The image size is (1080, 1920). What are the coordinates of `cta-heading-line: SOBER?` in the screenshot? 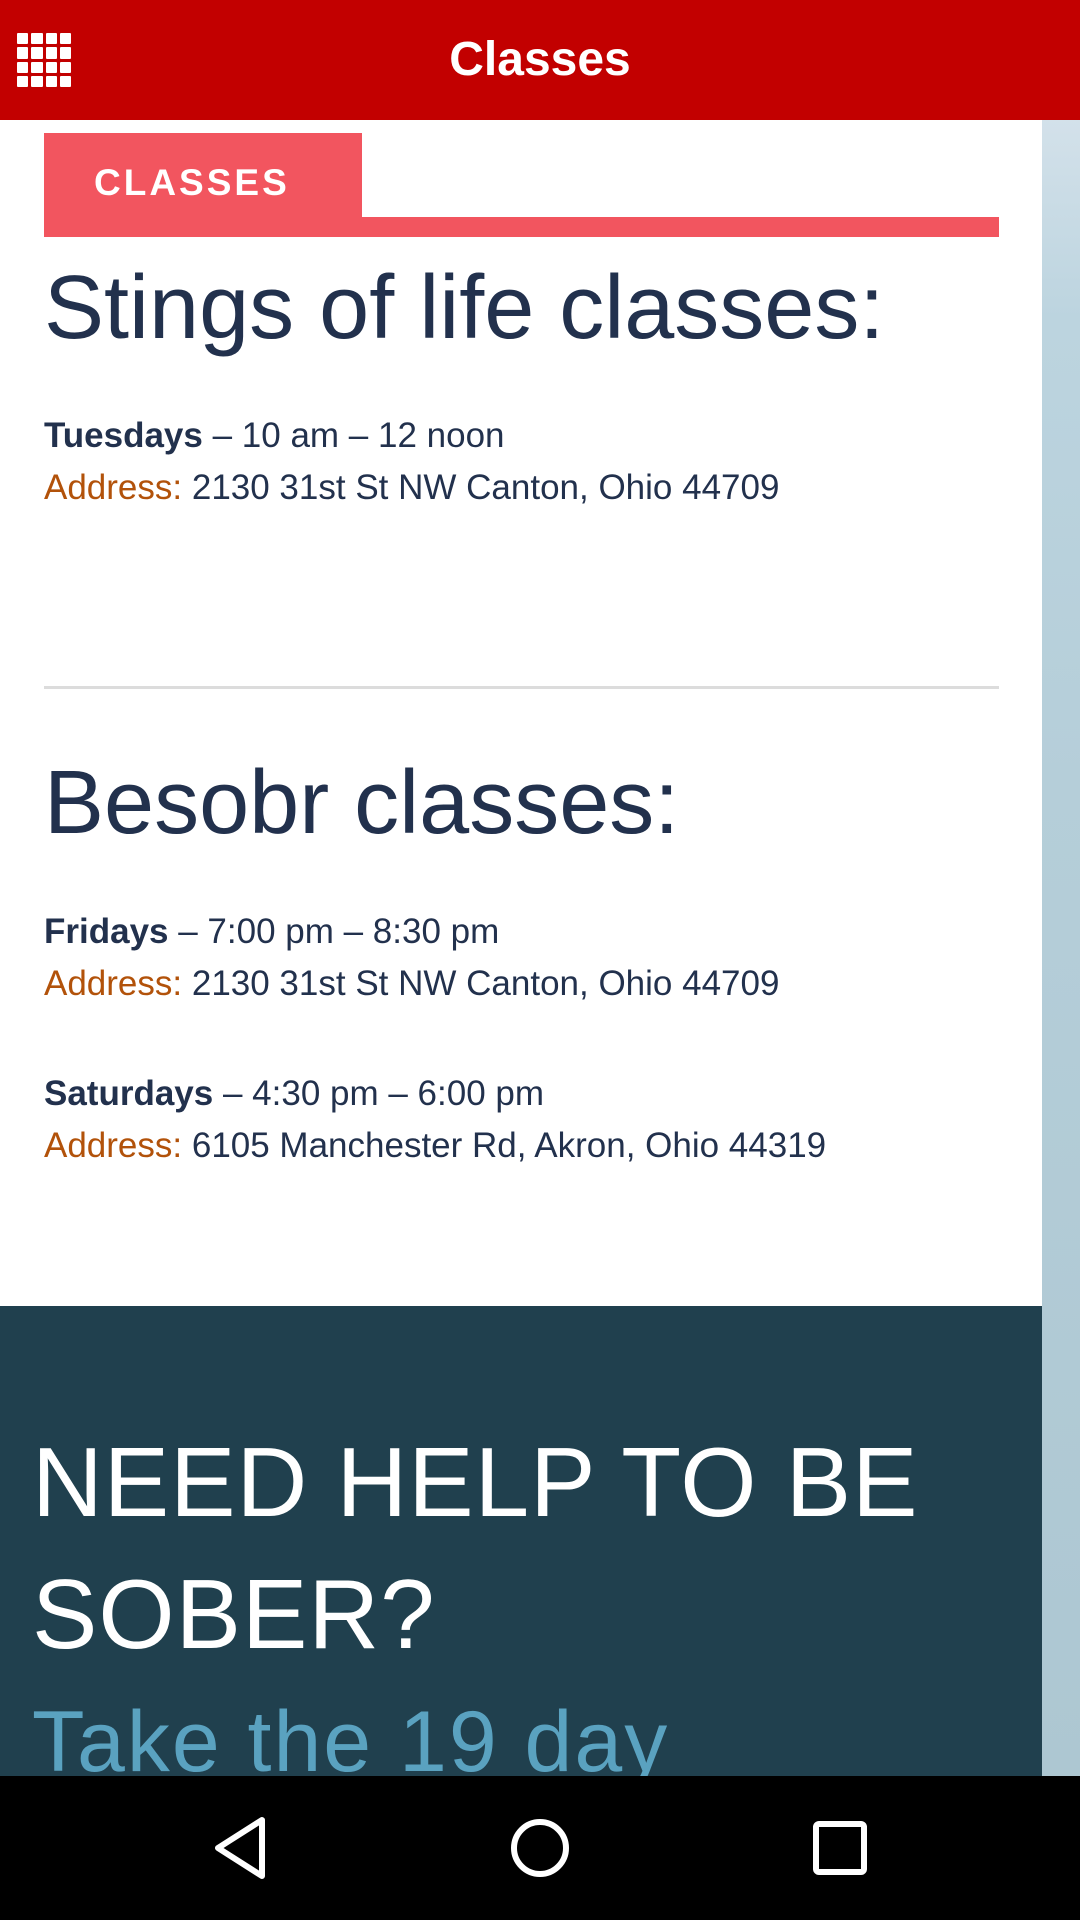 It's located at (234, 1614).